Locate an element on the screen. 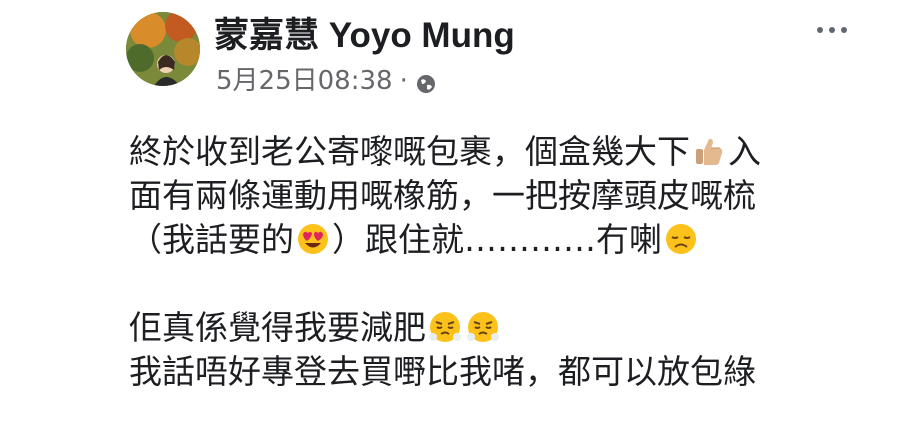  post-line-3: （我話要的 ）跟住就…………冇喇 is located at coordinates (499, 240).